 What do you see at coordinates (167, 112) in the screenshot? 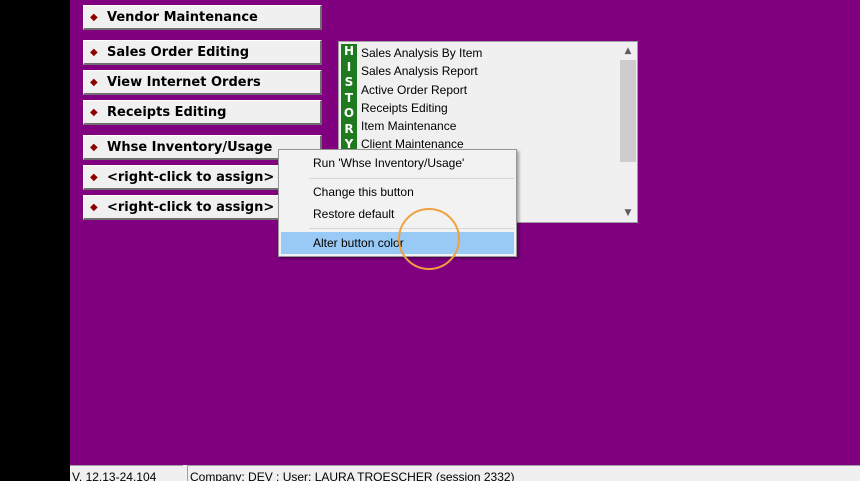
I see `button-label: Receipts Editing` at bounding box center [167, 112].